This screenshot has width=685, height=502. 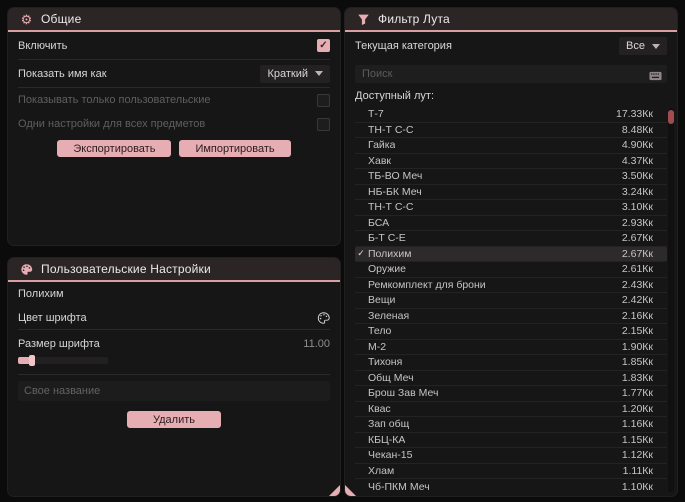 I want to click on enable-label: Включить, so click(x=43, y=45).